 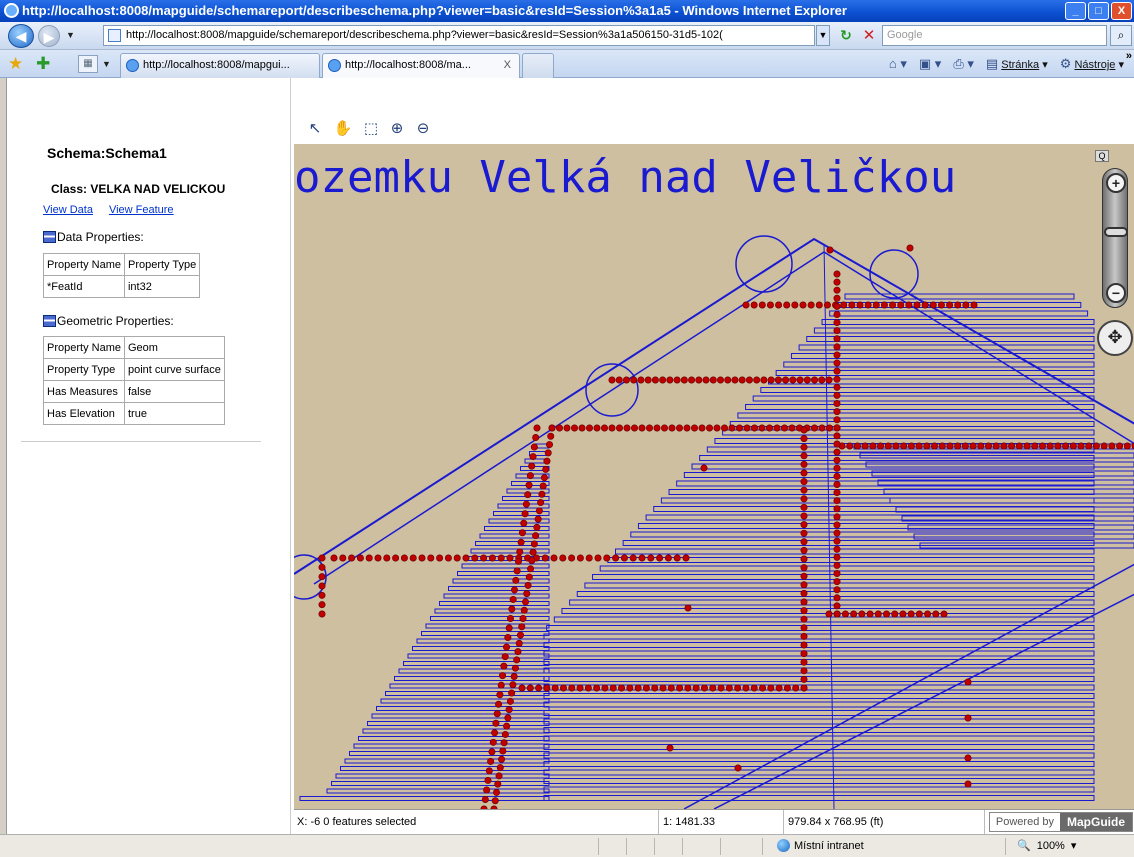 What do you see at coordinates (1024, 846) in the screenshot?
I see `zoom-magnifier-icon: 🔍` at bounding box center [1024, 846].